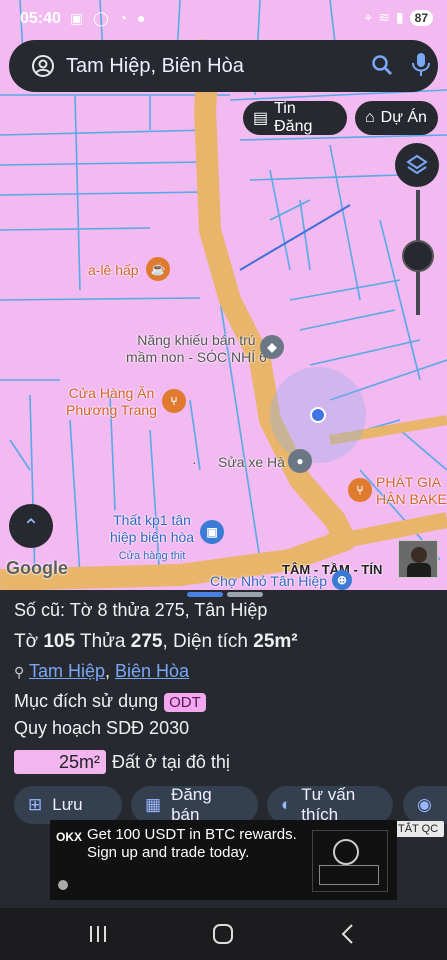 The image size is (447, 960). What do you see at coordinates (245, 594) in the screenshot?
I see `panel-handle-secondary` at bounding box center [245, 594].